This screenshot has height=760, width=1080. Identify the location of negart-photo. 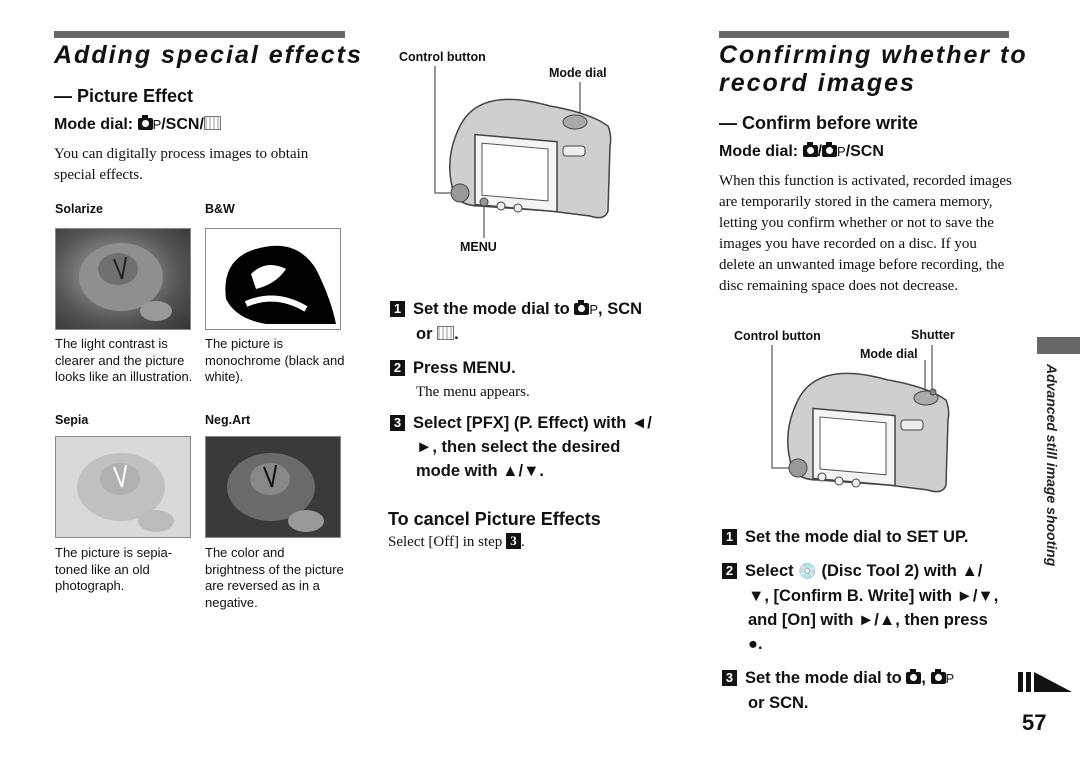
(273, 487).